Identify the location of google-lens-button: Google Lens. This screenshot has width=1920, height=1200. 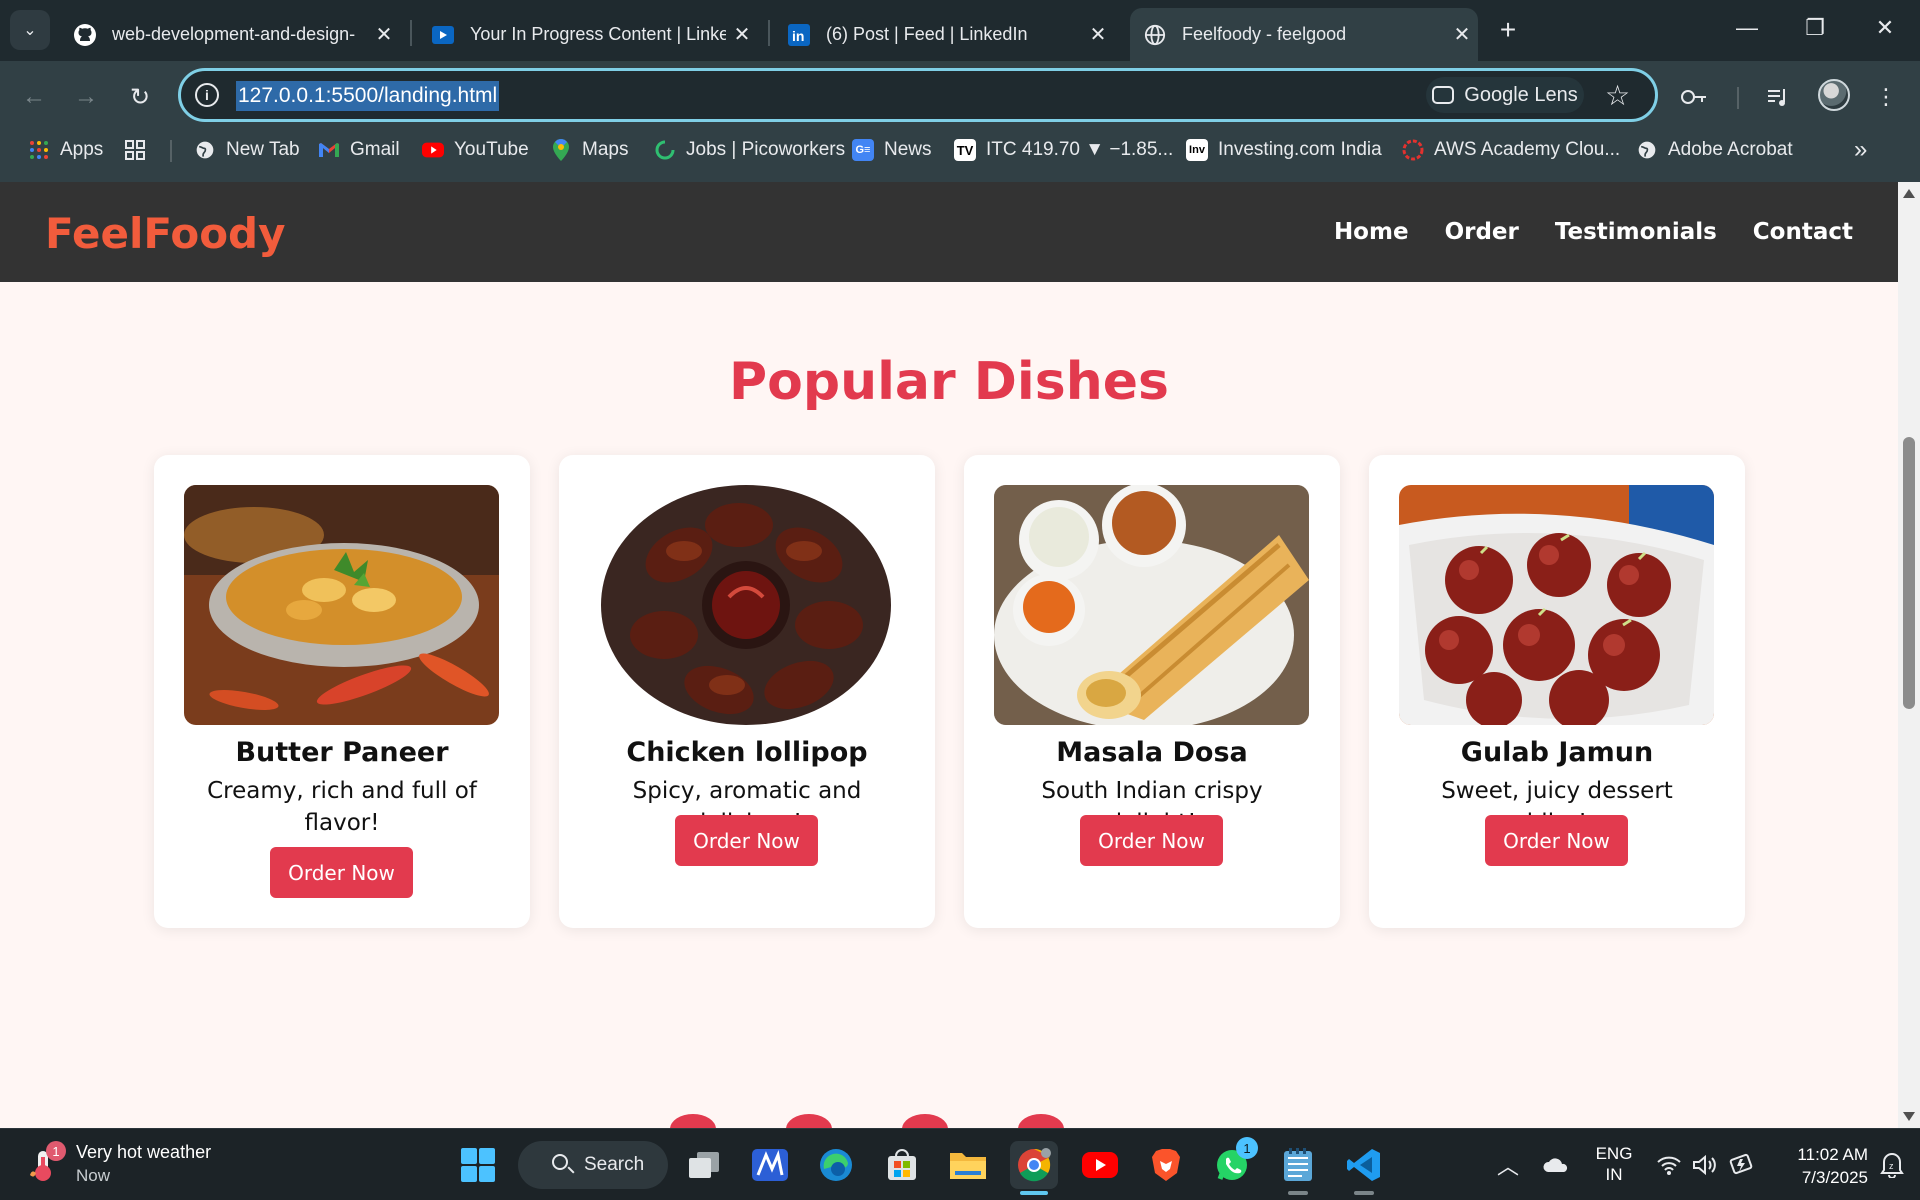
(1505, 95).